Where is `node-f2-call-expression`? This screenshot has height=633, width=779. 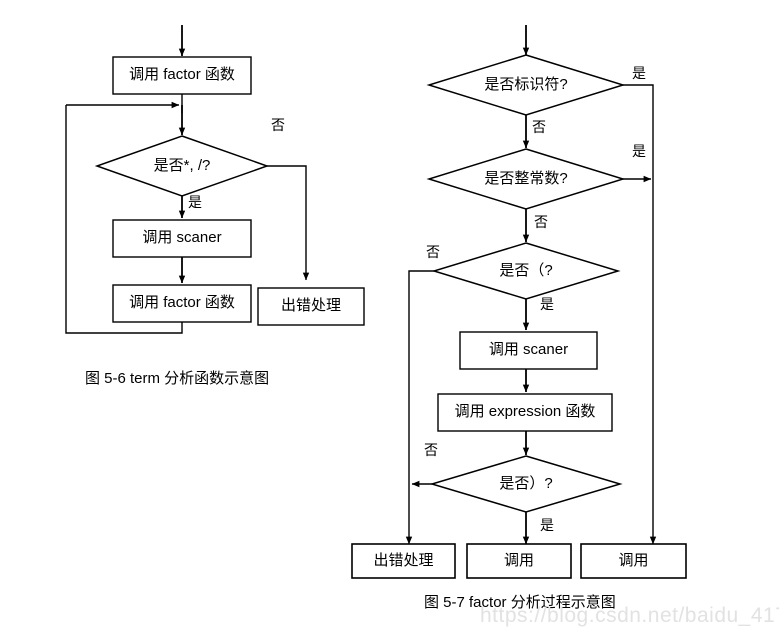
node-f2-call-expression is located at coordinates (525, 412).